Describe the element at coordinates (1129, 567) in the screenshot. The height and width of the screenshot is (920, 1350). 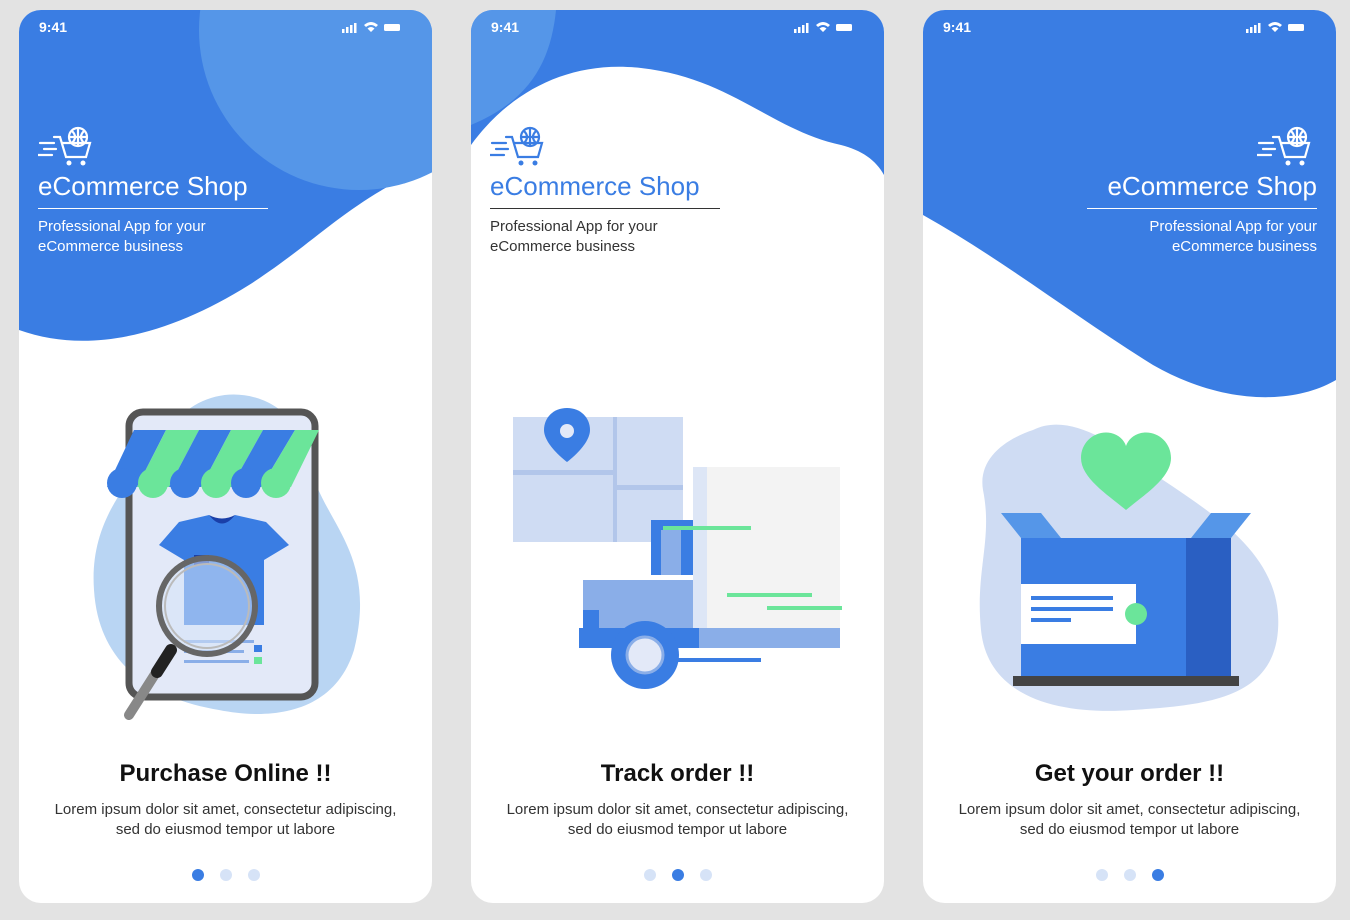
I see `open-box-heart-icon` at that location.